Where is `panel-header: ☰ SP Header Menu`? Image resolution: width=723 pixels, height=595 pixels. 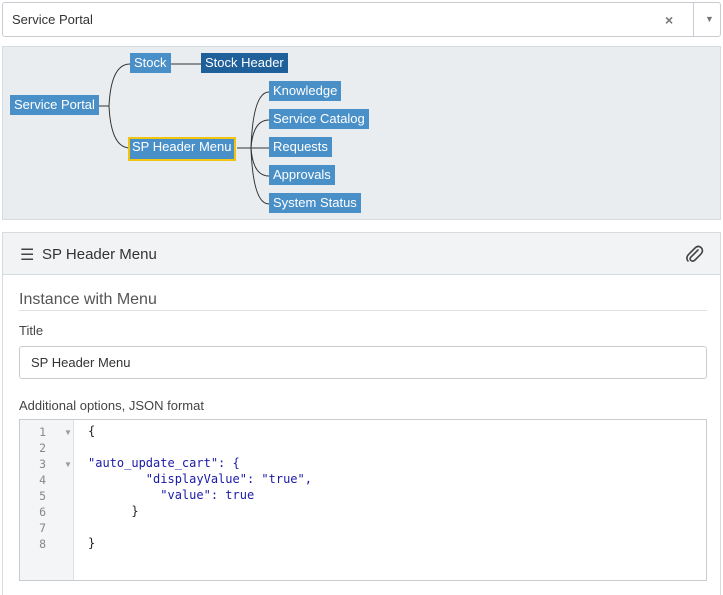
panel-header: ☰ SP Header Menu is located at coordinates (361, 254).